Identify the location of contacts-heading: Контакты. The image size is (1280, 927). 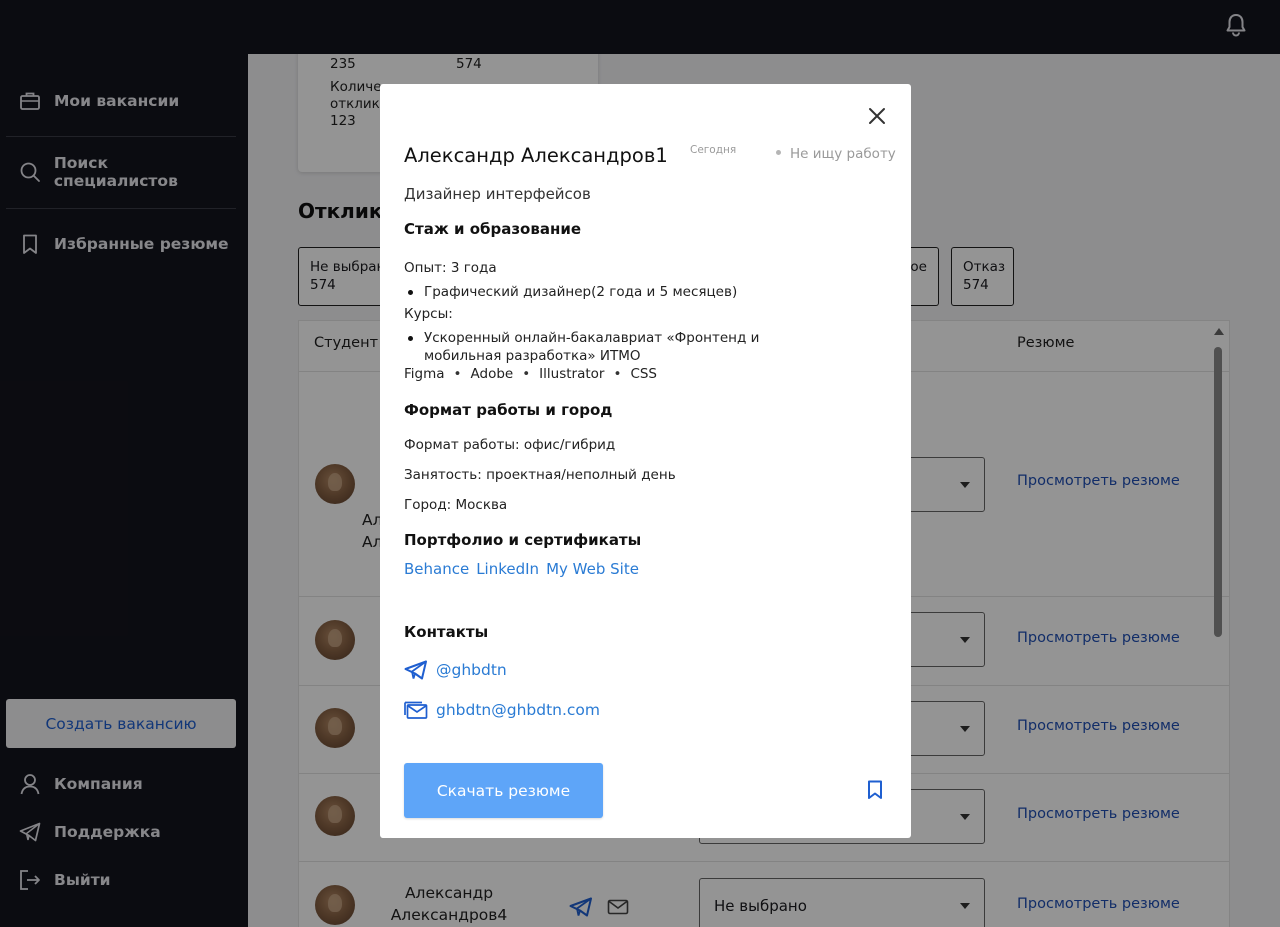
(446, 632).